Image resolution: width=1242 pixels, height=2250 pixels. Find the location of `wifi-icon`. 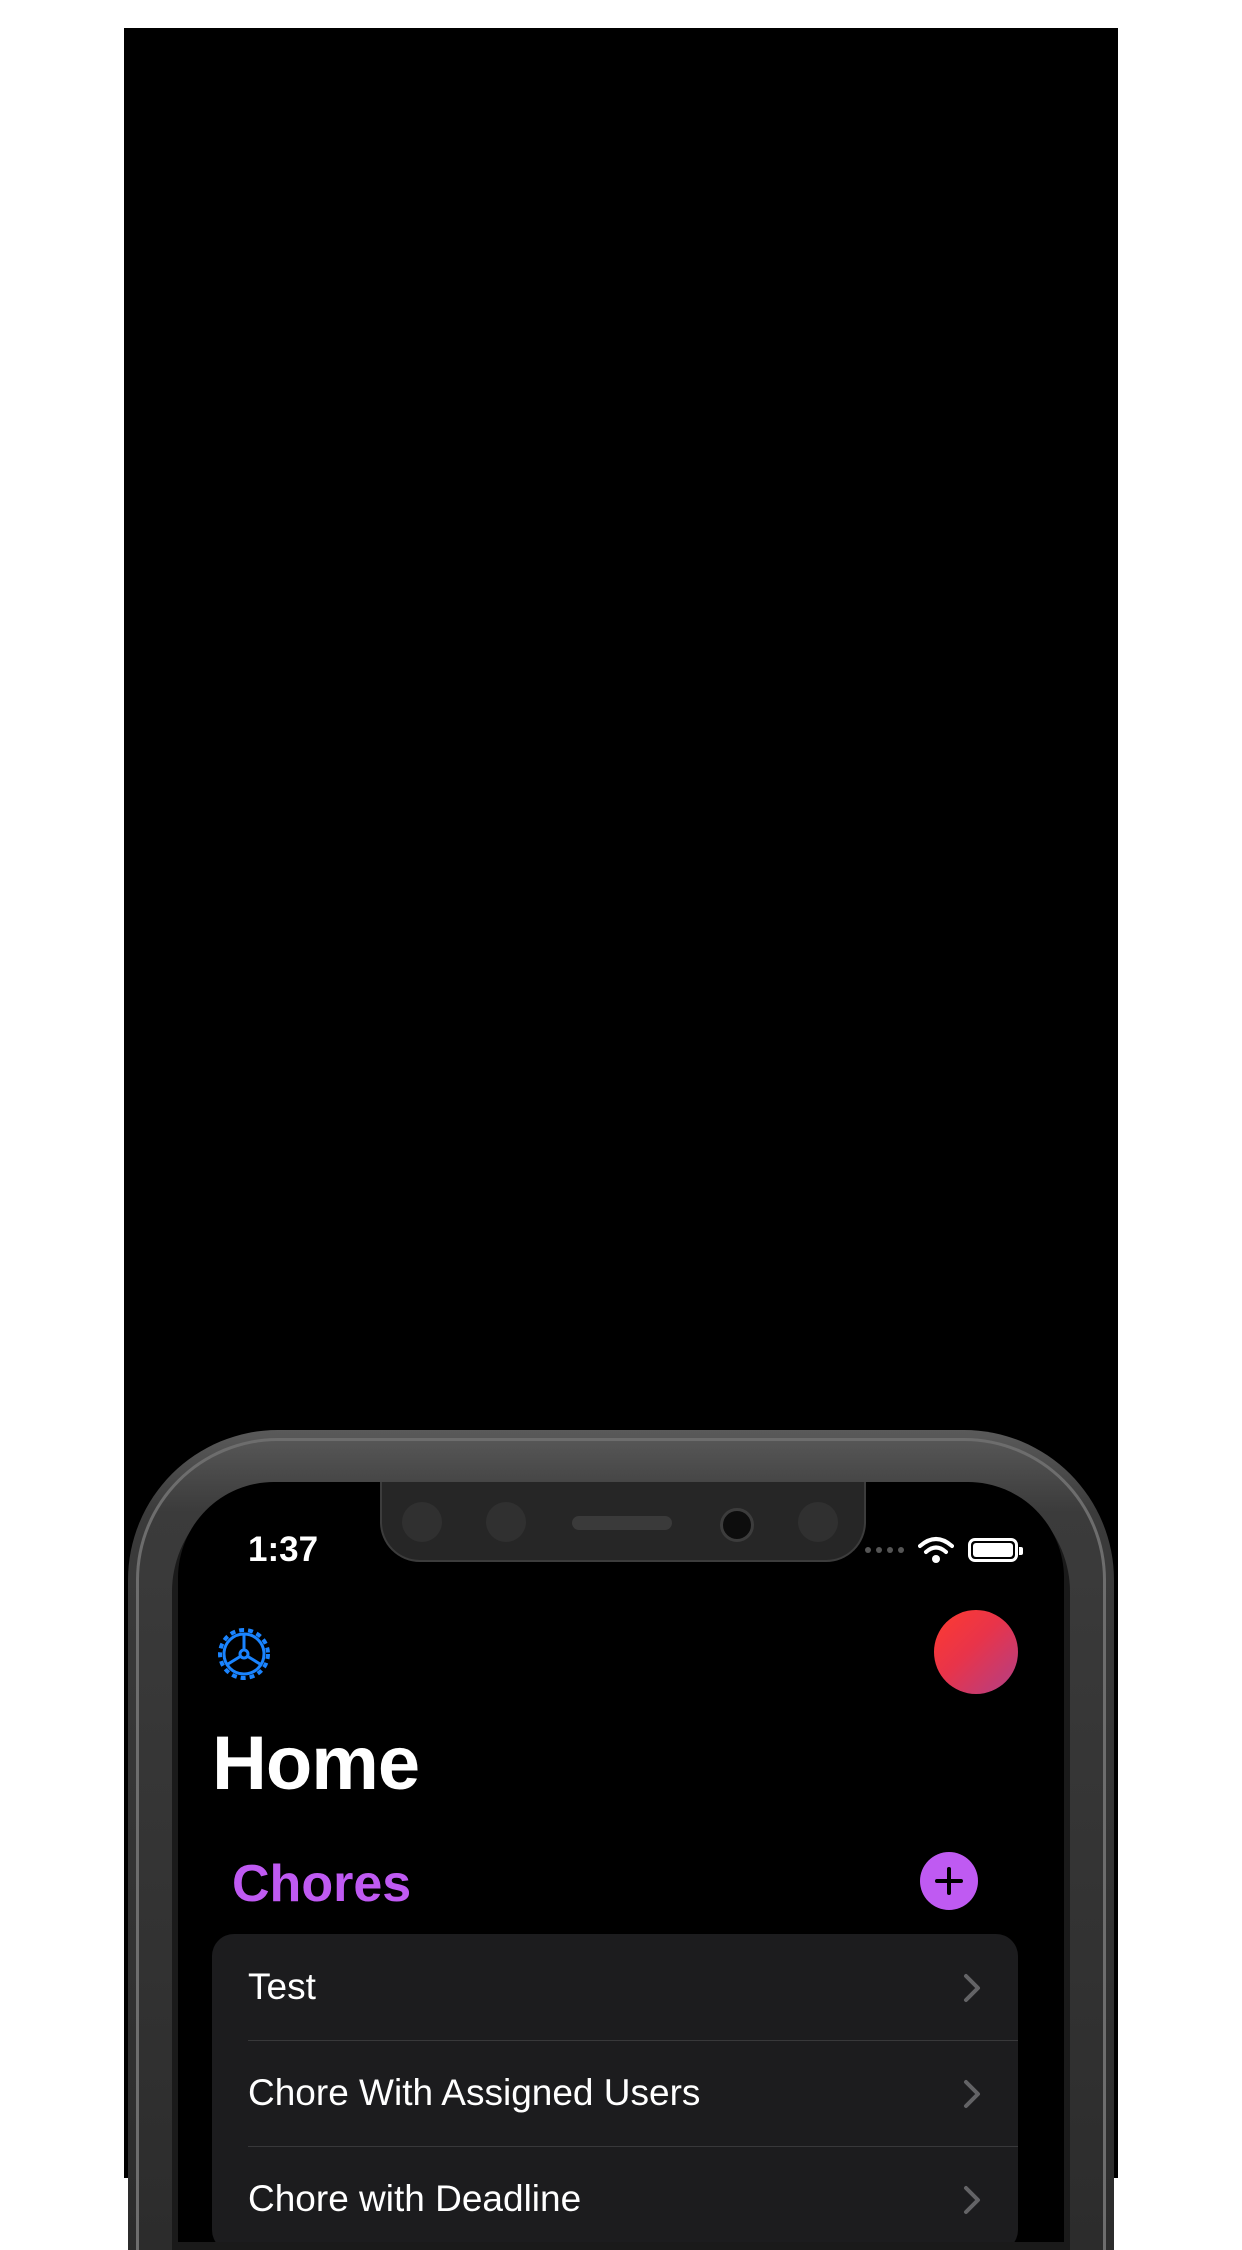

wifi-icon is located at coordinates (936, 1550).